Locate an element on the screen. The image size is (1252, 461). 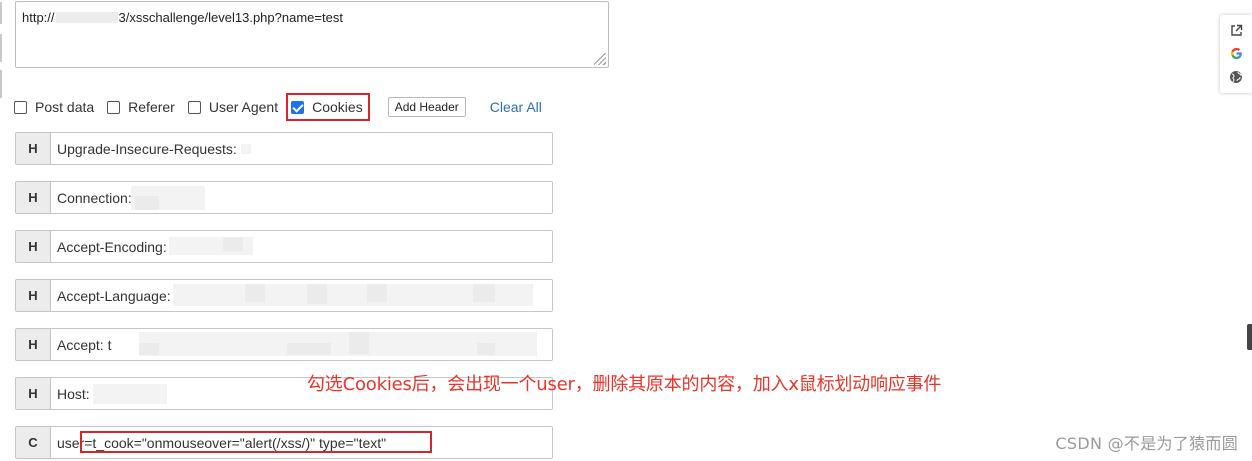
url-prefix: http:// is located at coordinates (38, 17).